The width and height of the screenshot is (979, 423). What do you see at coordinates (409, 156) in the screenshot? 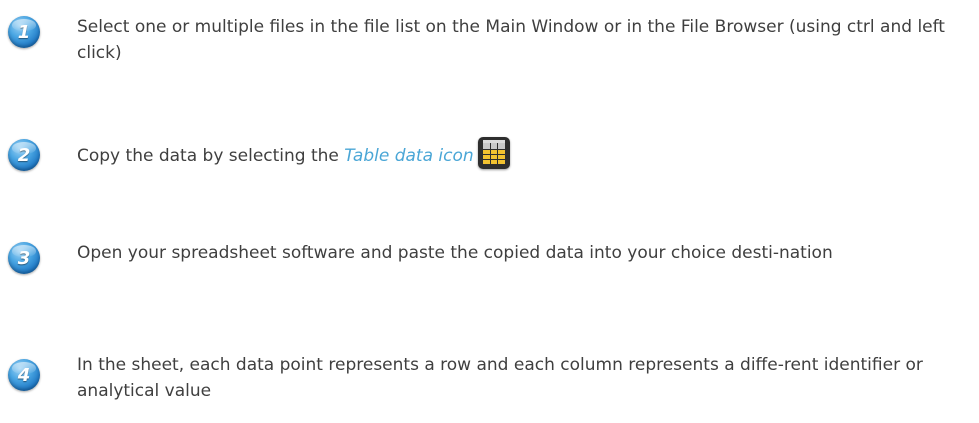
I see `table-data-icon-label: Table data icon` at bounding box center [409, 156].